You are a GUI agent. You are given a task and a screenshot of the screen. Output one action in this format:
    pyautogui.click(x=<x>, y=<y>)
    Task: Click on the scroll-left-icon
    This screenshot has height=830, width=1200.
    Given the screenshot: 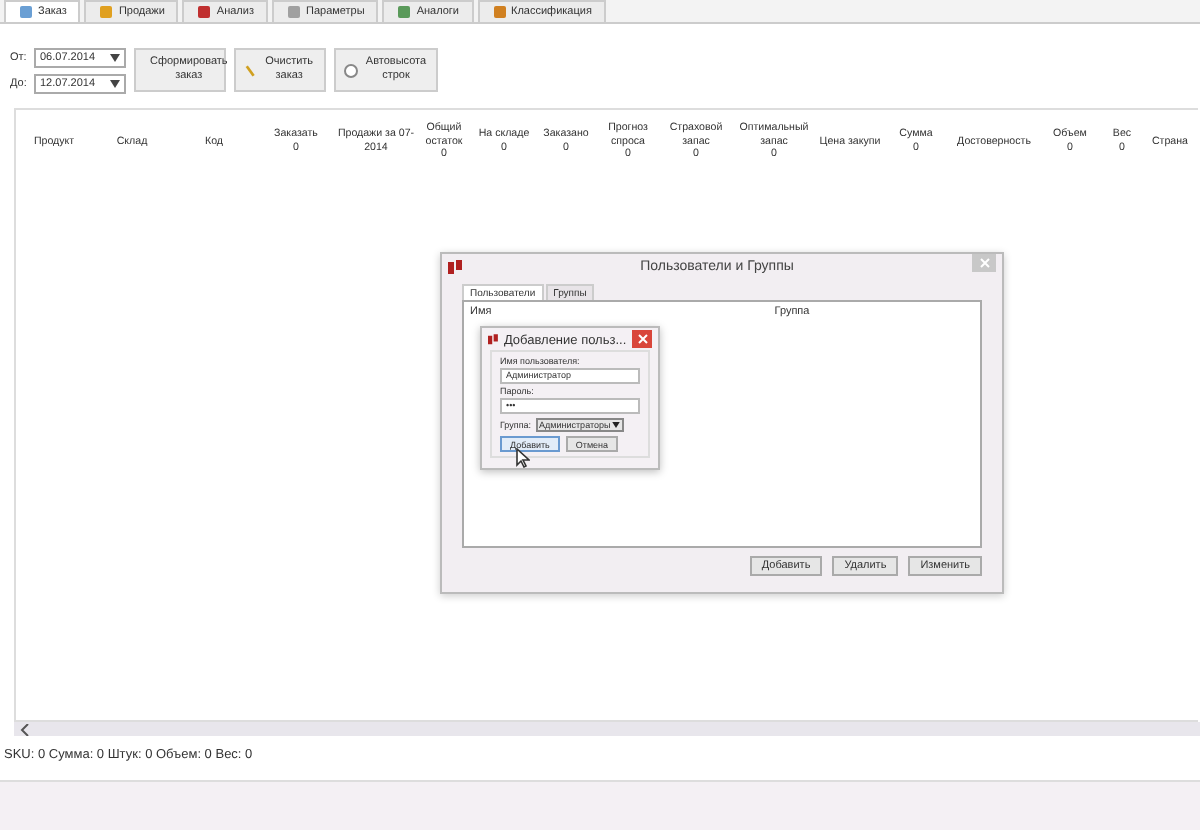 What is the action you would take?
    pyautogui.click(x=25, y=729)
    